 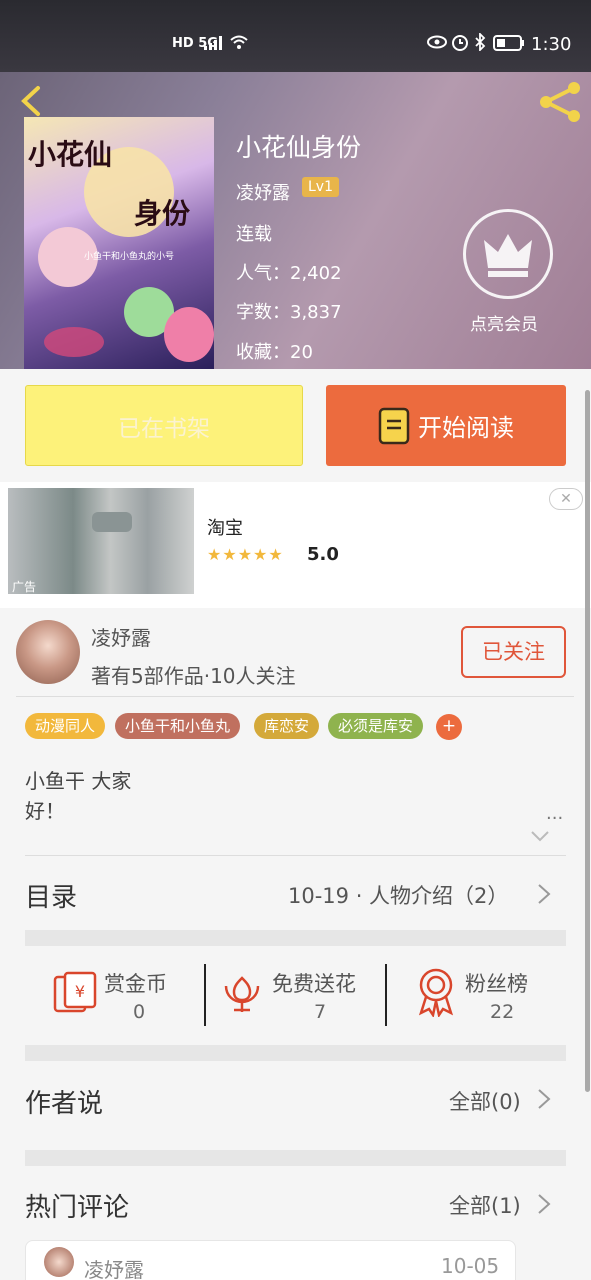 What do you see at coordinates (460, 43) in the screenshot?
I see `alarm-icon` at bounding box center [460, 43].